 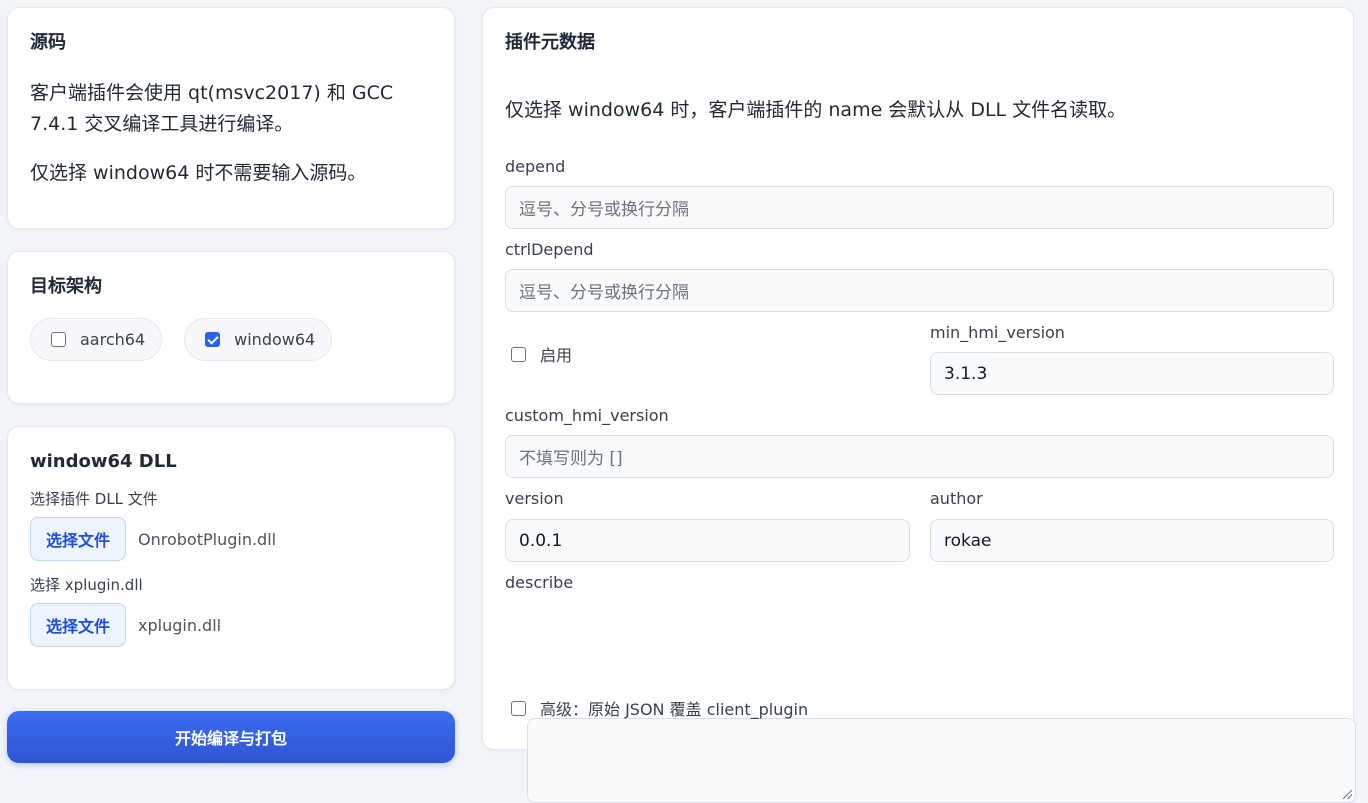 I want to click on arch-option-aarch64: aarch64, so click(x=96, y=339).